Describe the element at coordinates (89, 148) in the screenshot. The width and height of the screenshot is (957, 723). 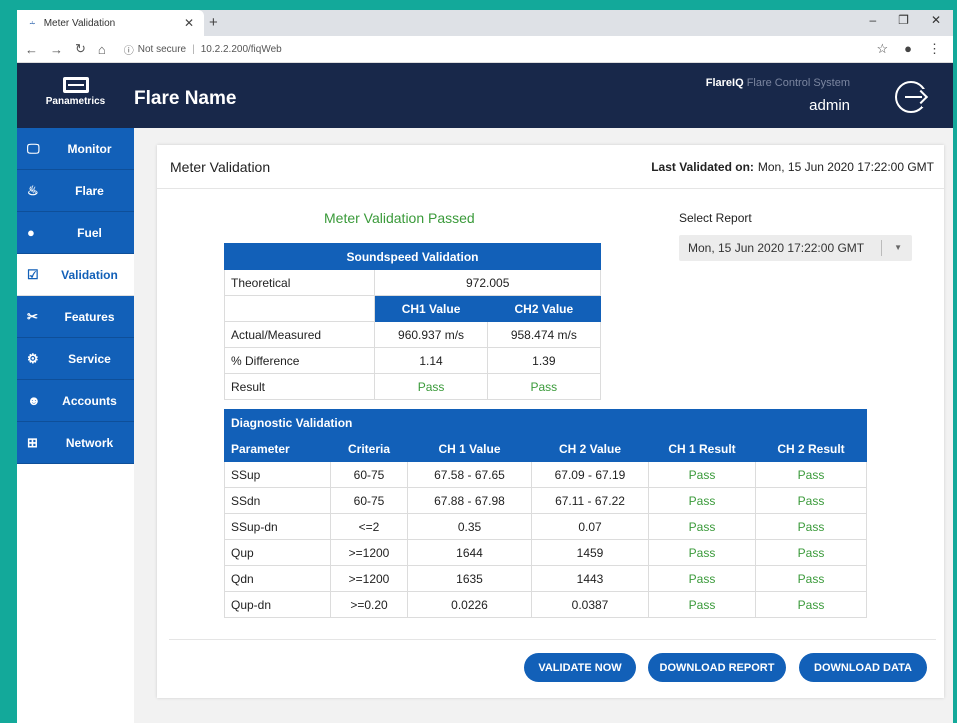
I see `sidebar-item-label: Monitor` at that location.